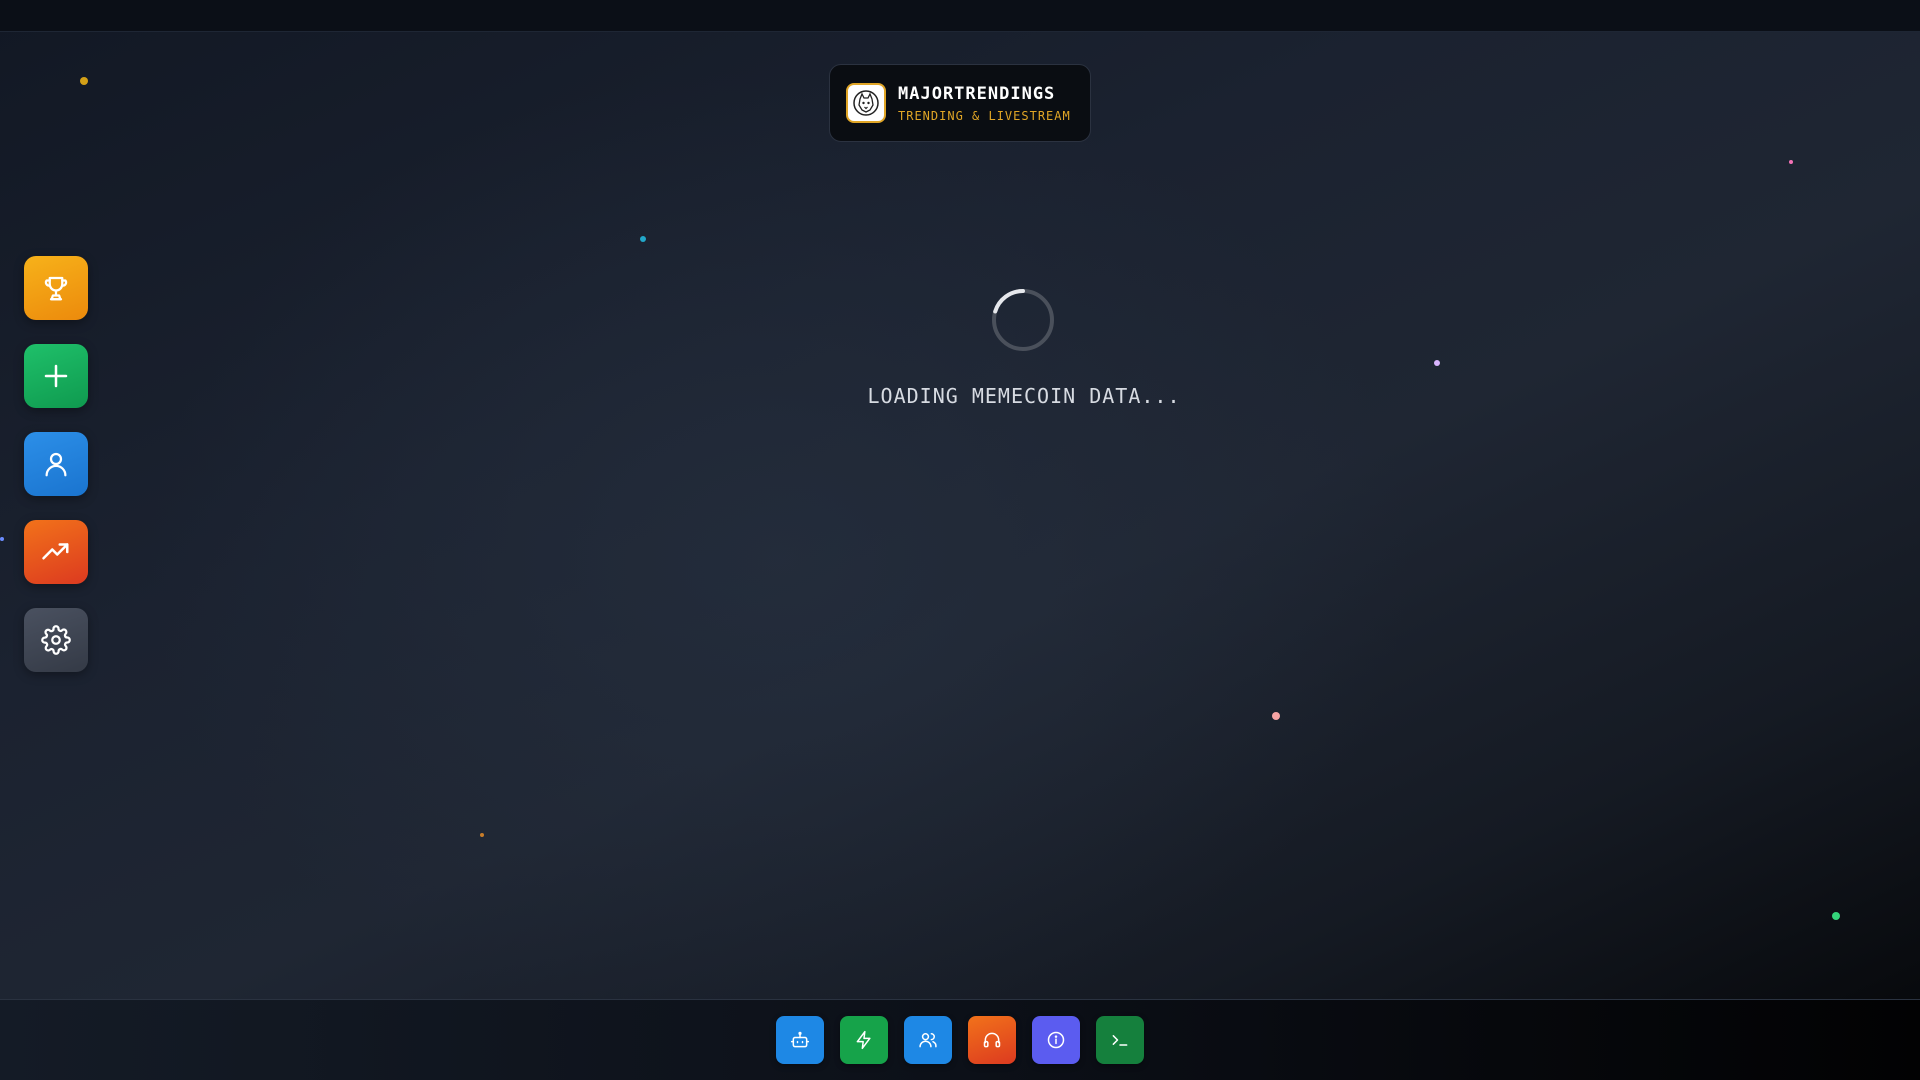 The width and height of the screenshot is (1920, 1080). I want to click on profile-button, so click(56, 464).